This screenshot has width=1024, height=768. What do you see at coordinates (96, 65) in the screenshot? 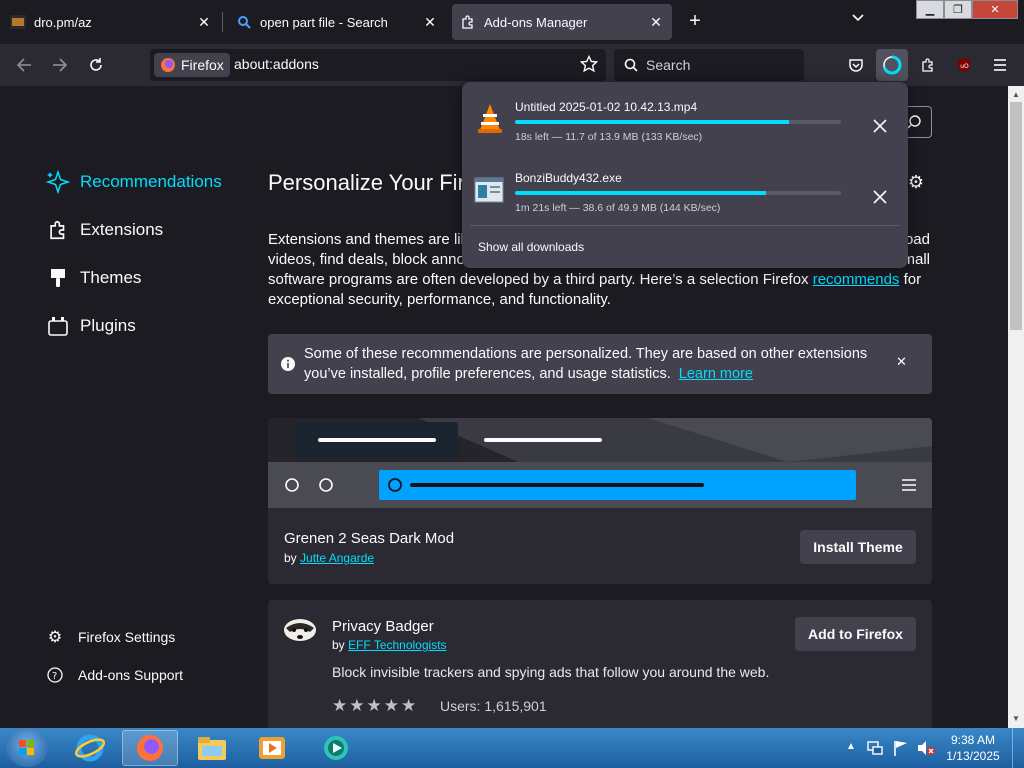
I see `reload-button` at bounding box center [96, 65].